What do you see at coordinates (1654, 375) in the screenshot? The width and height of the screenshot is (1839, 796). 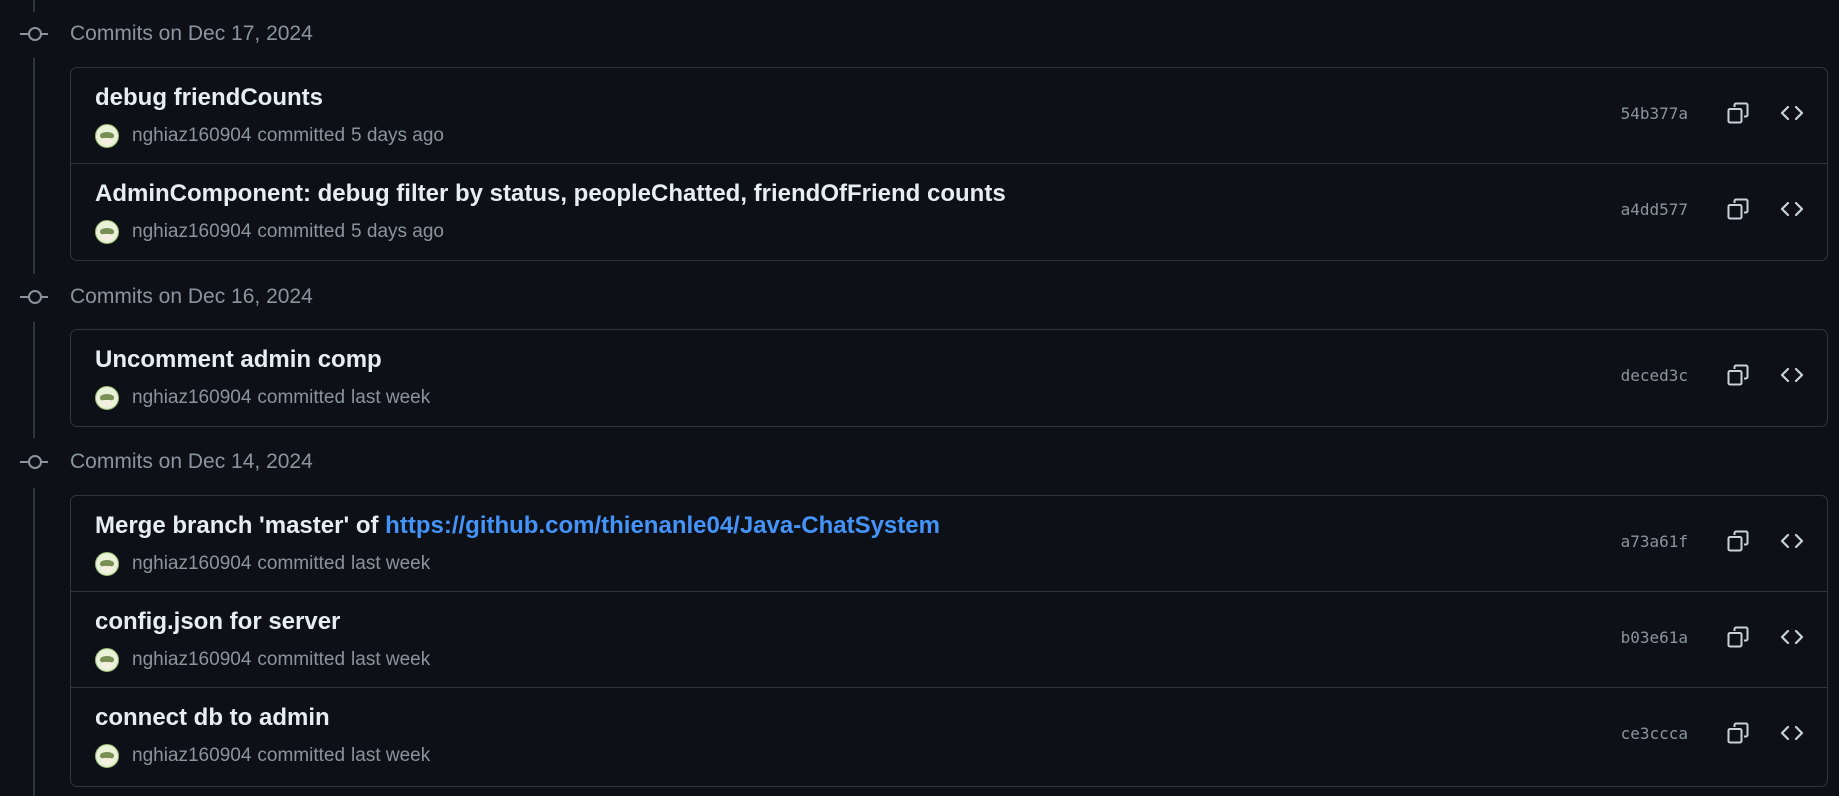 I see `commit-sha: deced3c` at bounding box center [1654, 375].